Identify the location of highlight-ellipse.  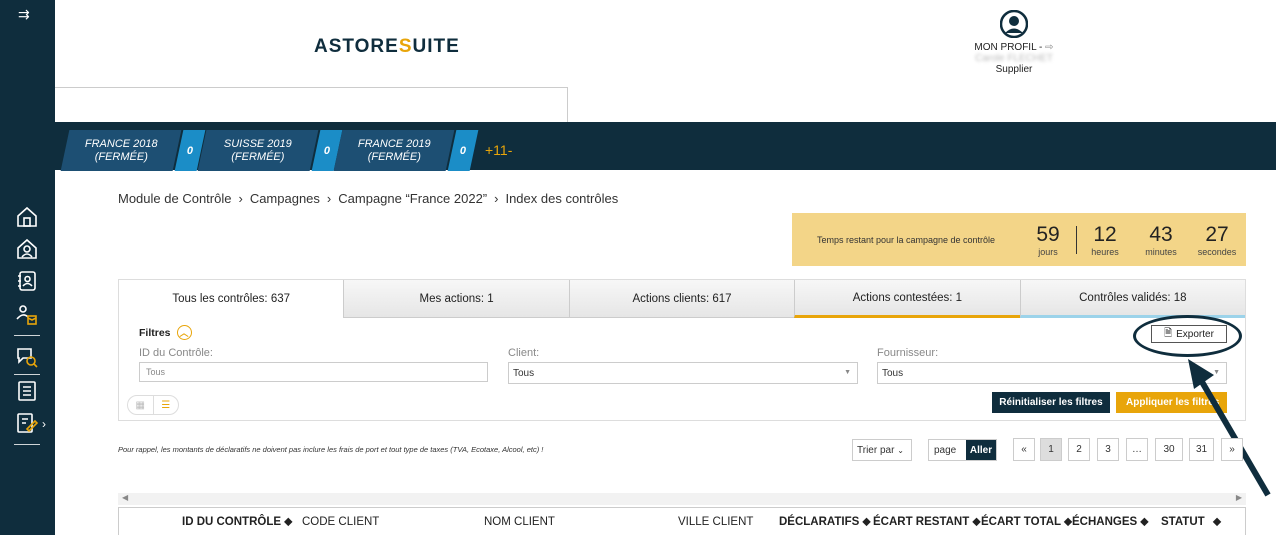
(1187, 336).